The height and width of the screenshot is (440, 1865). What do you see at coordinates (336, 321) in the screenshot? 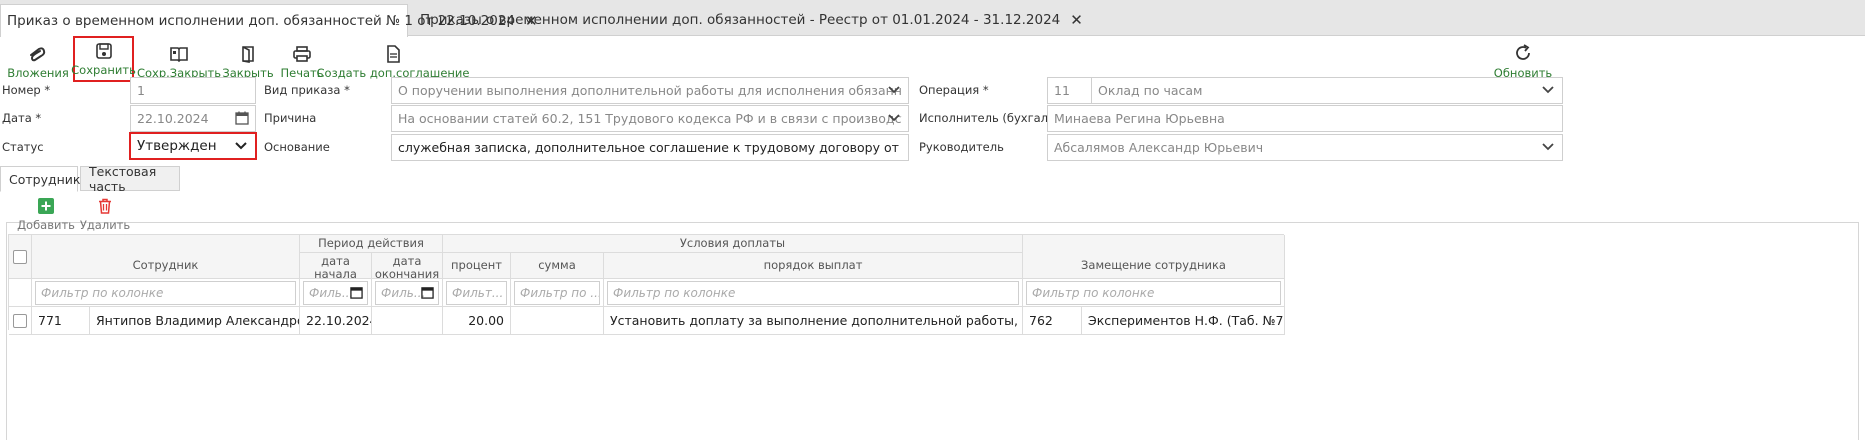
I see `cell-start-date: 22.10.2024` at bounding box center [336, 321].